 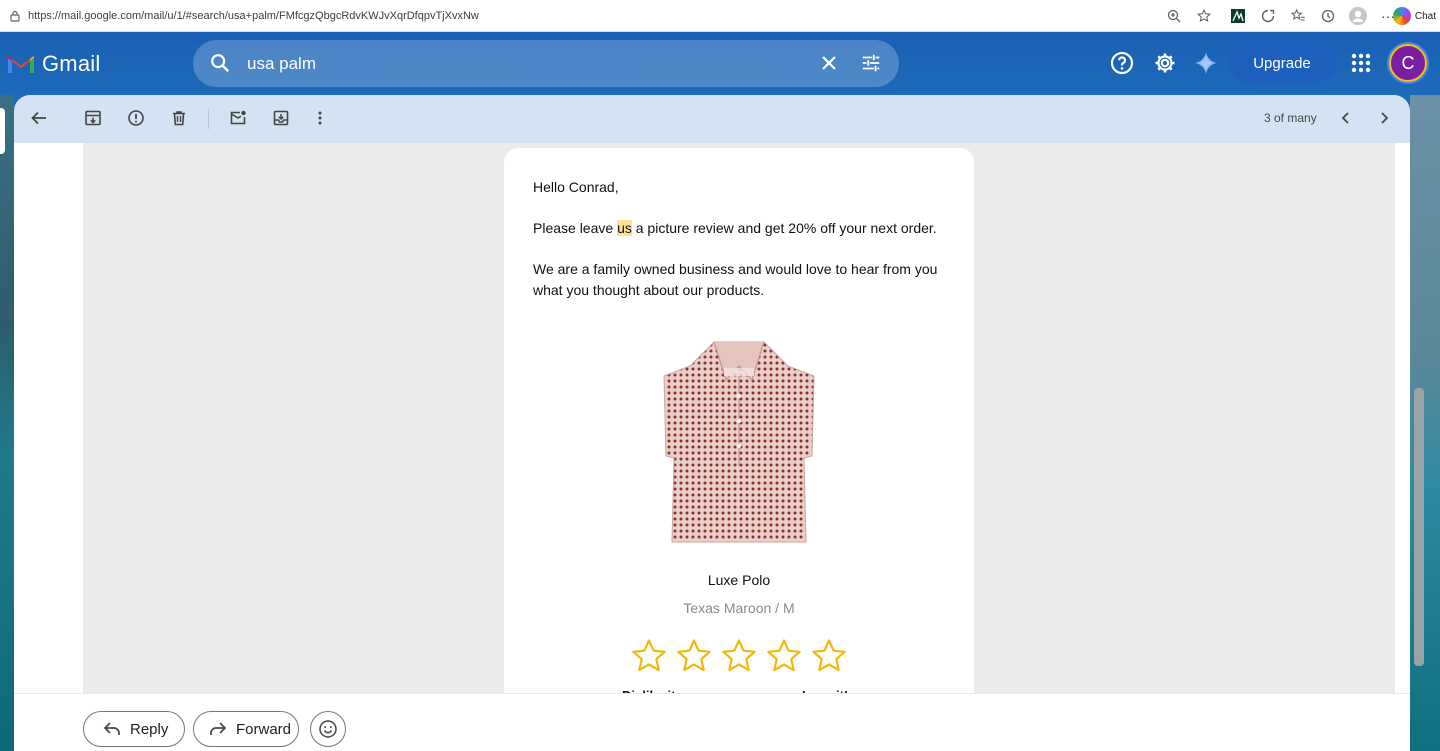 I want to click on profile-icon, so click(x=1358, y=16).